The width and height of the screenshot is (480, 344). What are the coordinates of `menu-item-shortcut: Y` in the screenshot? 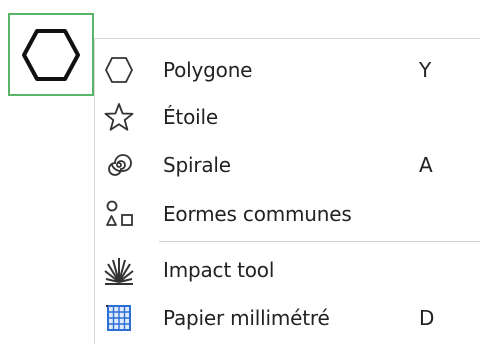 It's located at (425, 70).